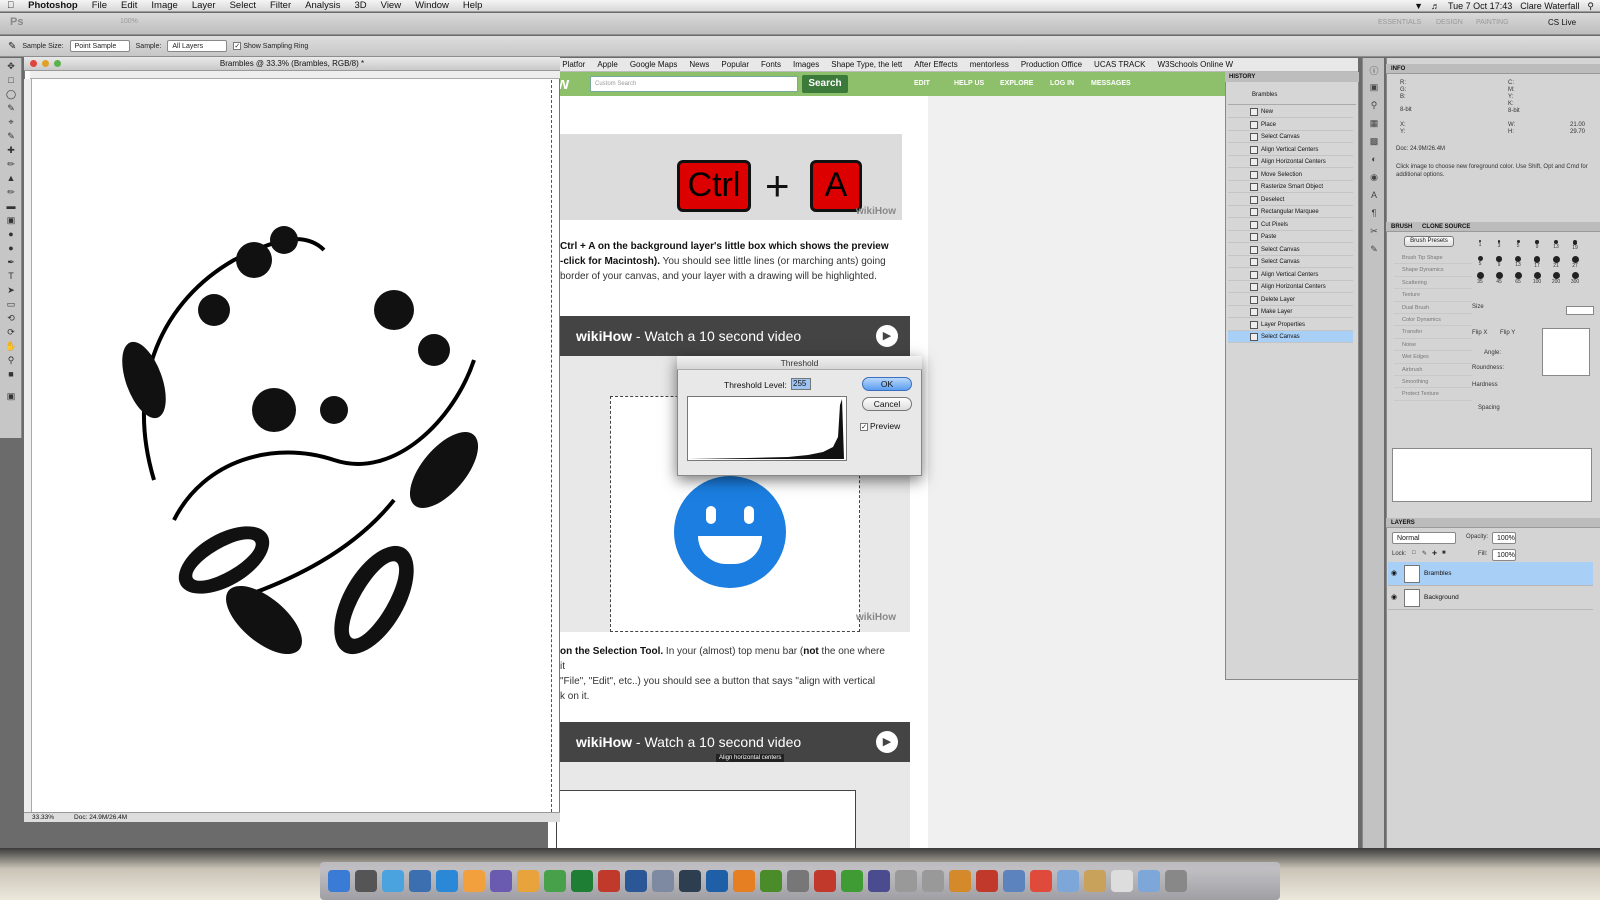  I want to click on brush-tip-swatch: 5, so click(1480, 263).